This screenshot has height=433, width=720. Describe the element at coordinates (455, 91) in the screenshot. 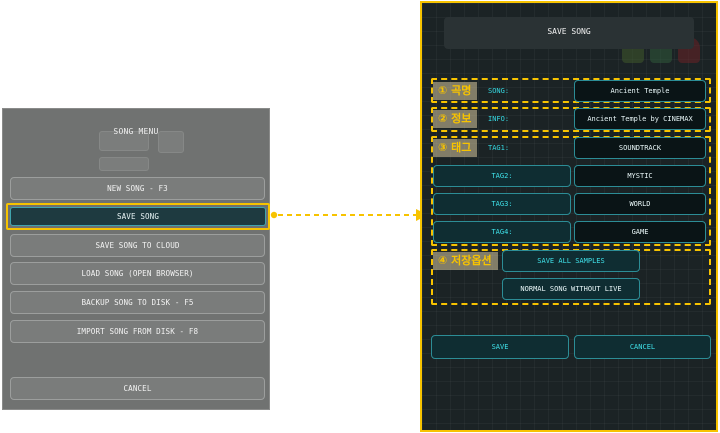

I see `song-name-annotation: ① 곡명` at that location.